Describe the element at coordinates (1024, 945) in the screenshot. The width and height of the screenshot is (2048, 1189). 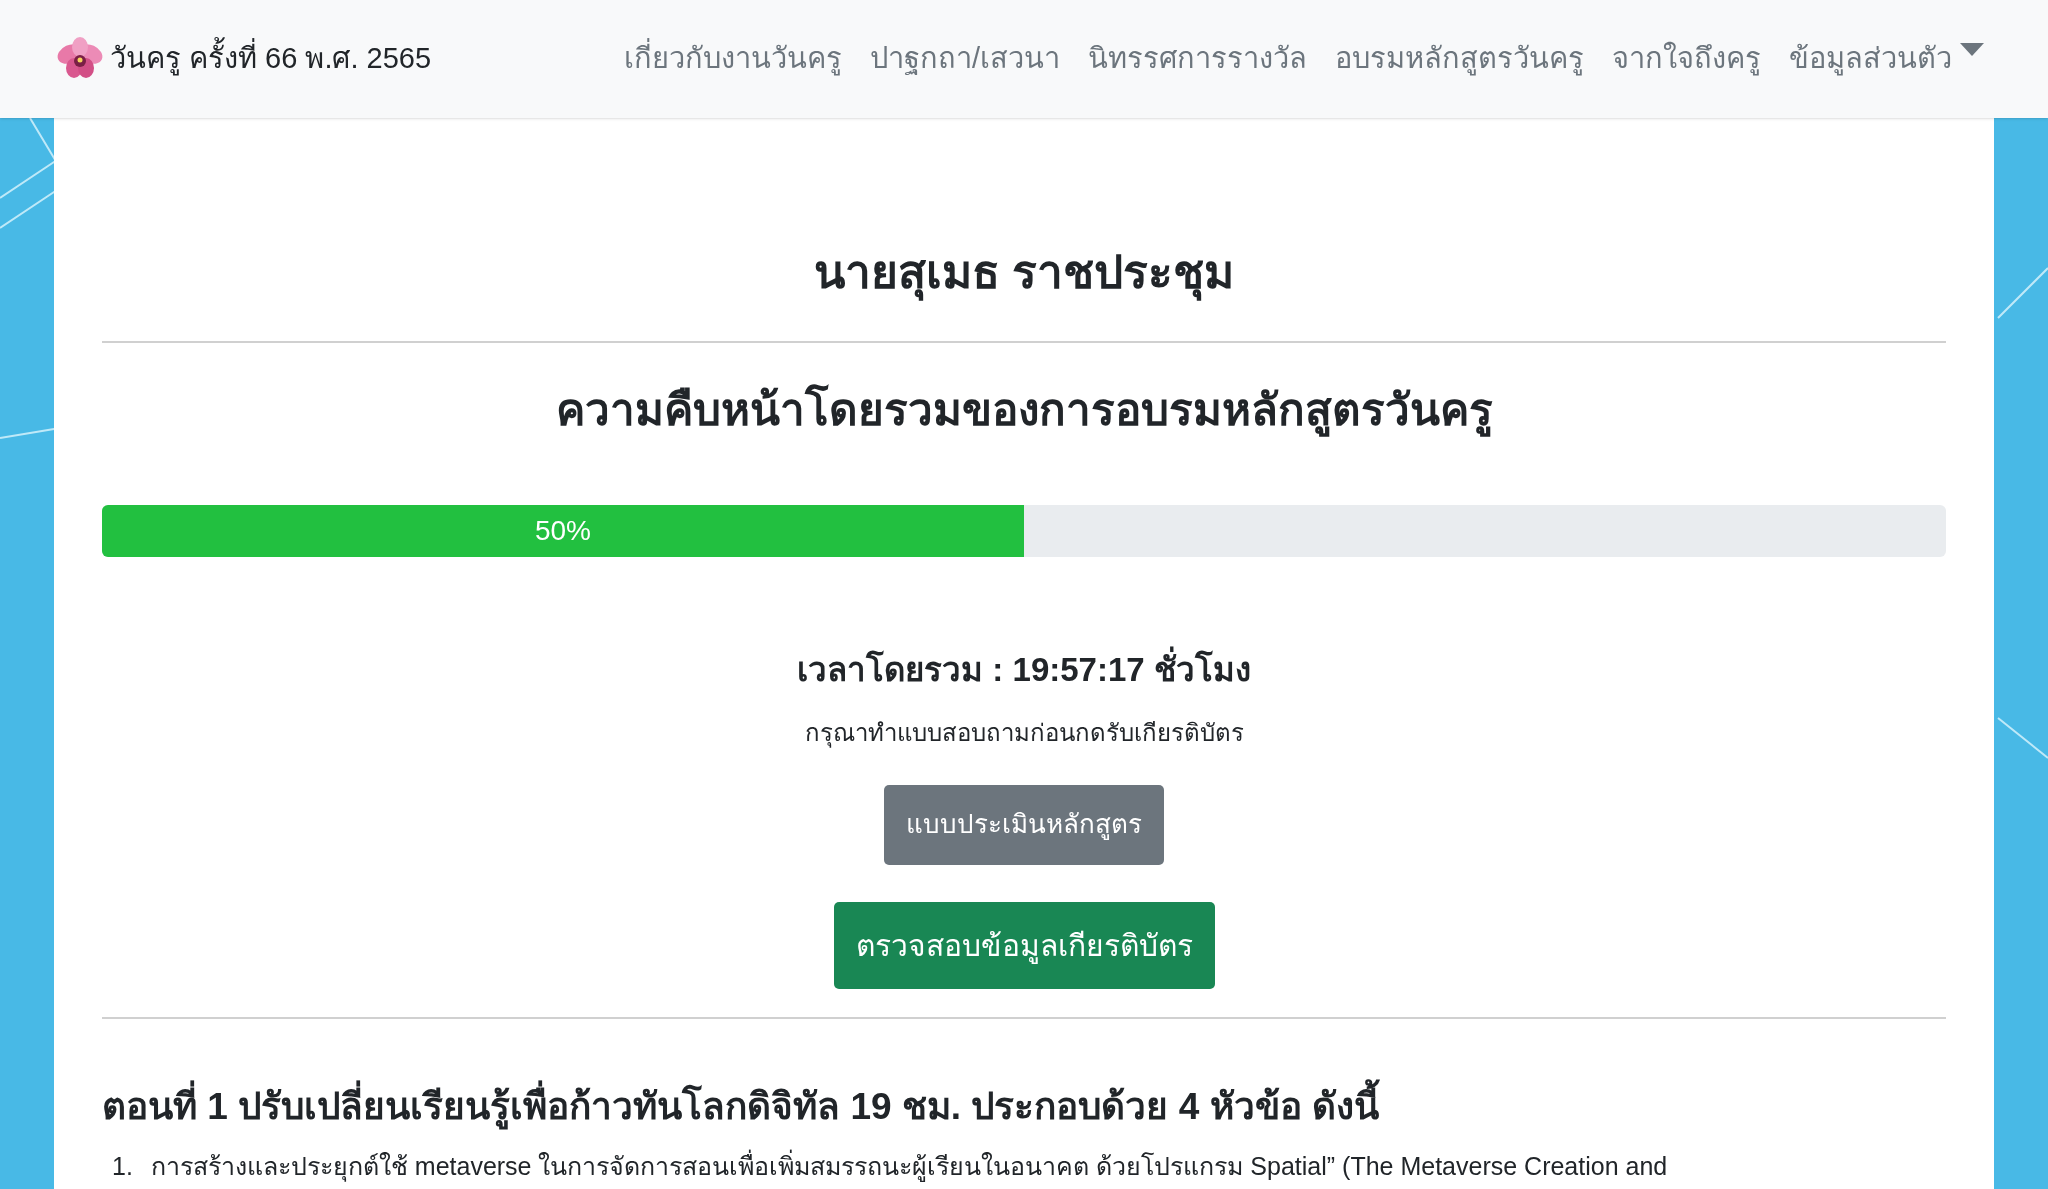
I see `certificate-button: ตรวจสอบข้อมูลเกียรติบัตร` at that location.